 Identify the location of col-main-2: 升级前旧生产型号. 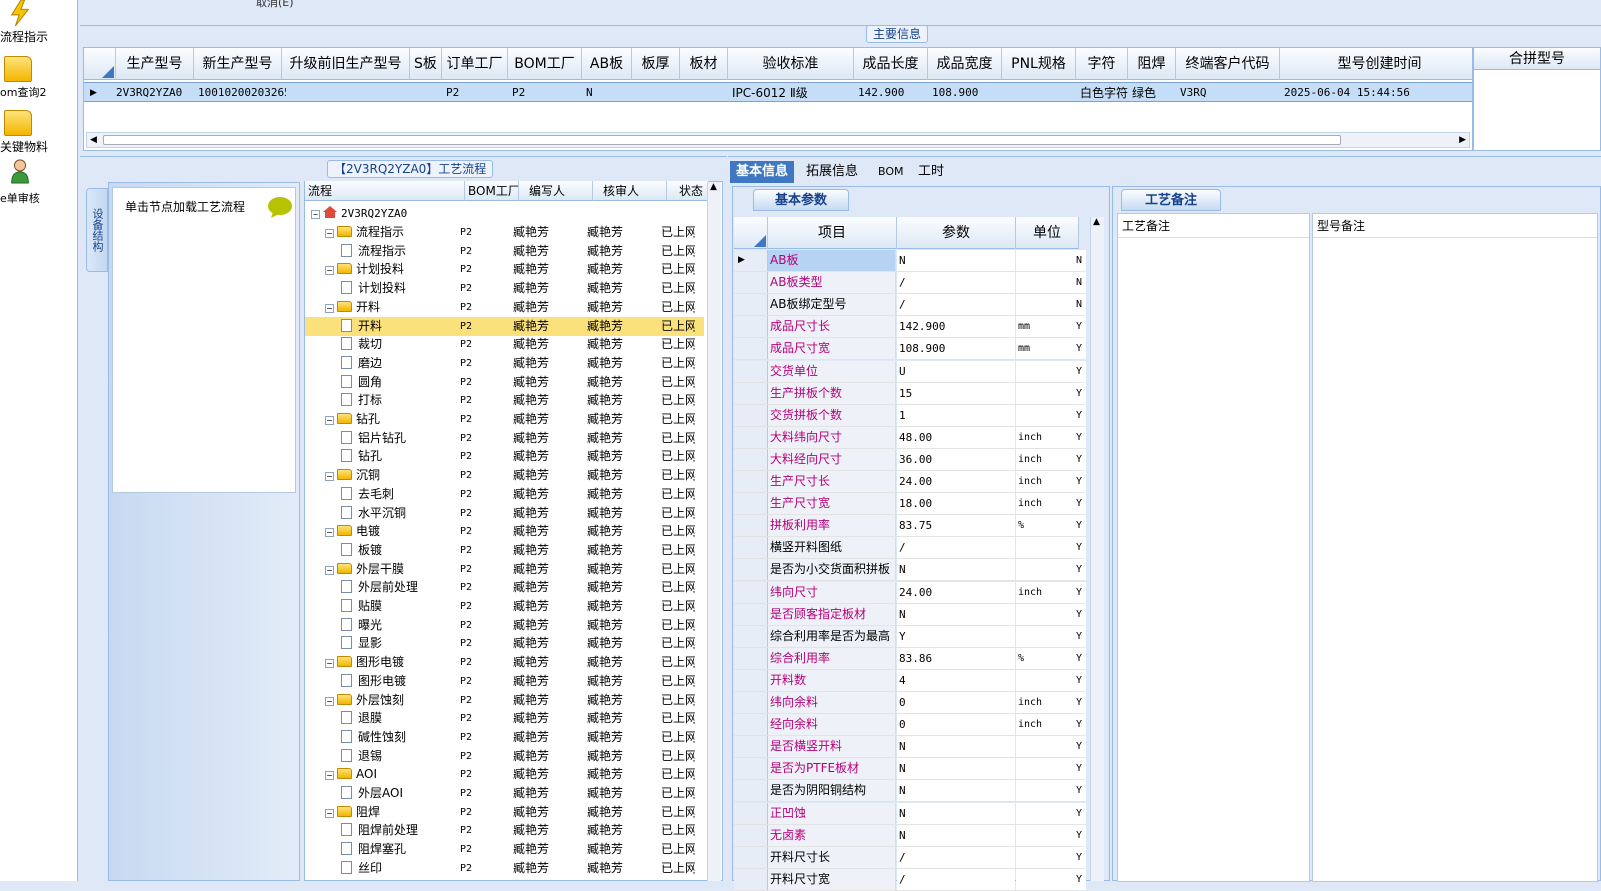
(346, 64).